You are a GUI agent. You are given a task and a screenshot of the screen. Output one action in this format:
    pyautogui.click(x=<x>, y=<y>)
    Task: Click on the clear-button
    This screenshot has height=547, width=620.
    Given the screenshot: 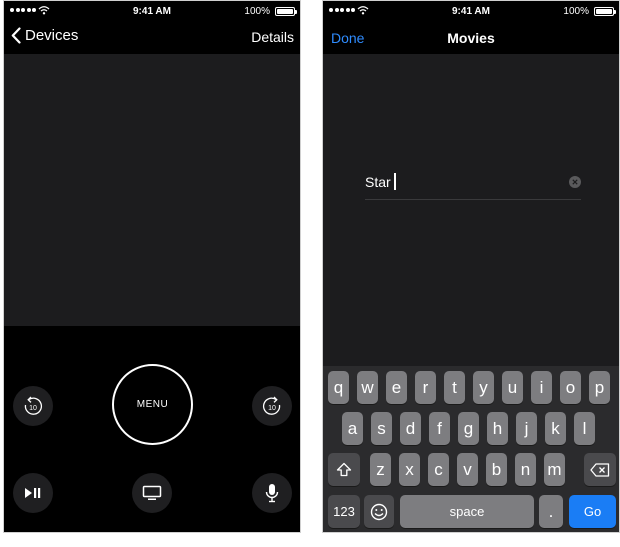 What is the action you would take?
    pyautogui.click(x=575, y=182)
    